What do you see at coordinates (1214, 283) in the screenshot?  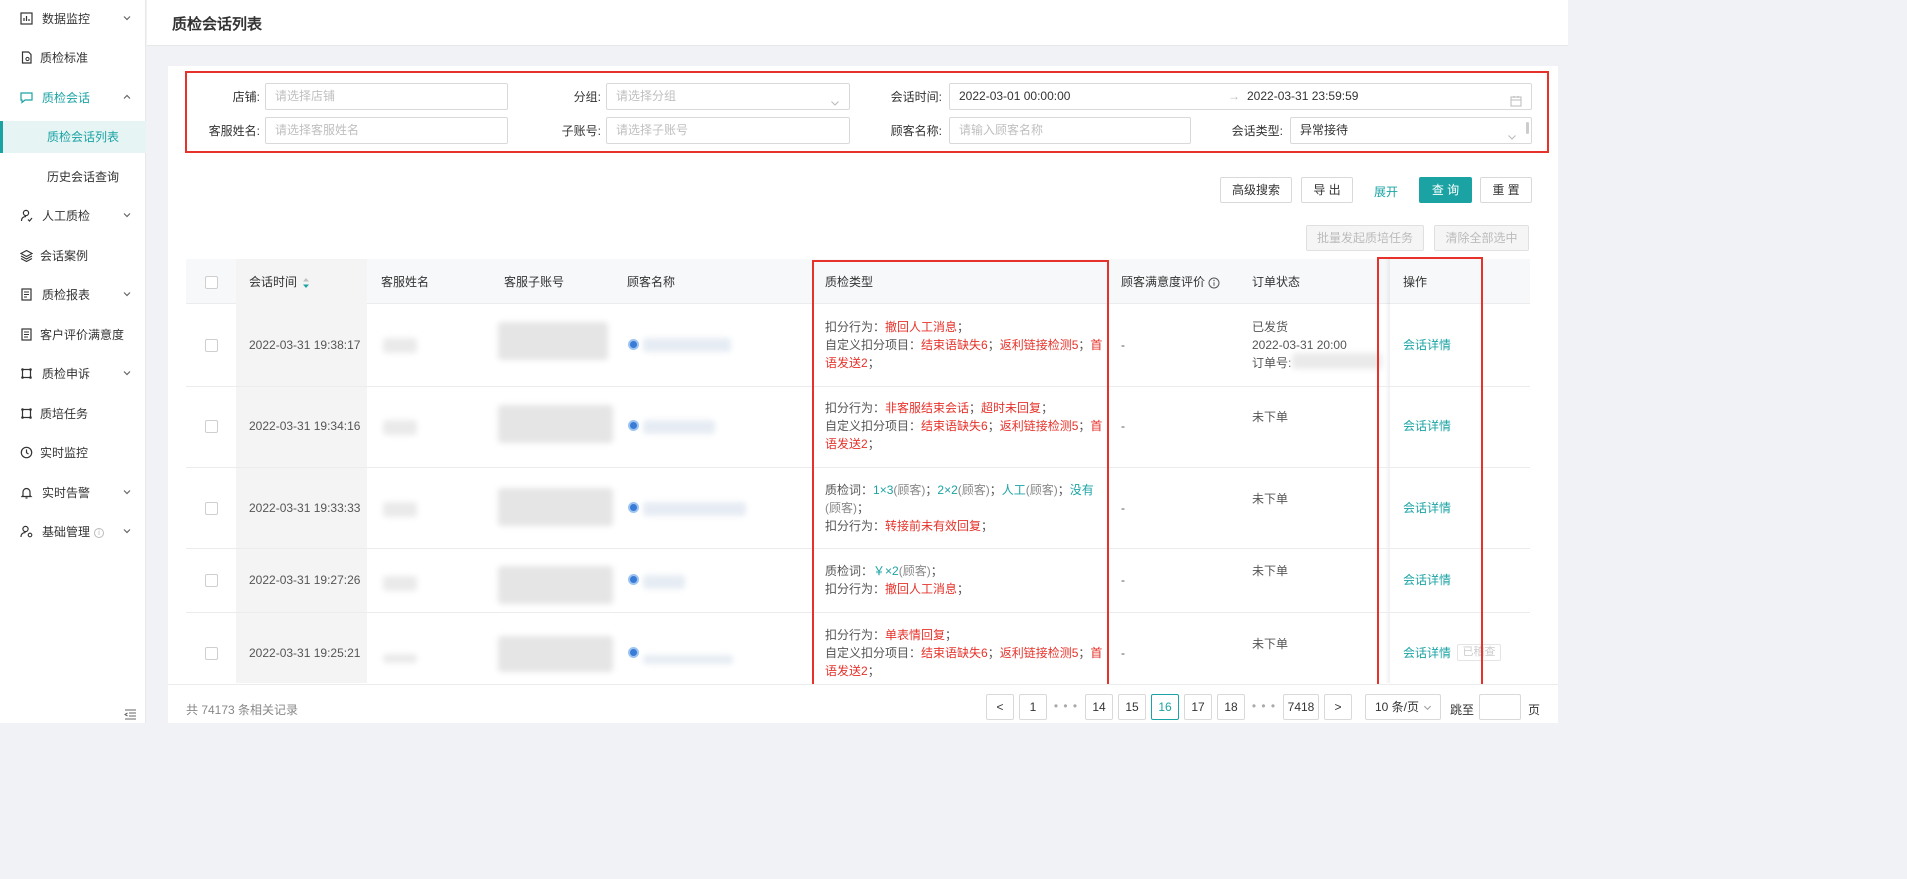 I see `info-icon` at bounding box center [1214, 283].